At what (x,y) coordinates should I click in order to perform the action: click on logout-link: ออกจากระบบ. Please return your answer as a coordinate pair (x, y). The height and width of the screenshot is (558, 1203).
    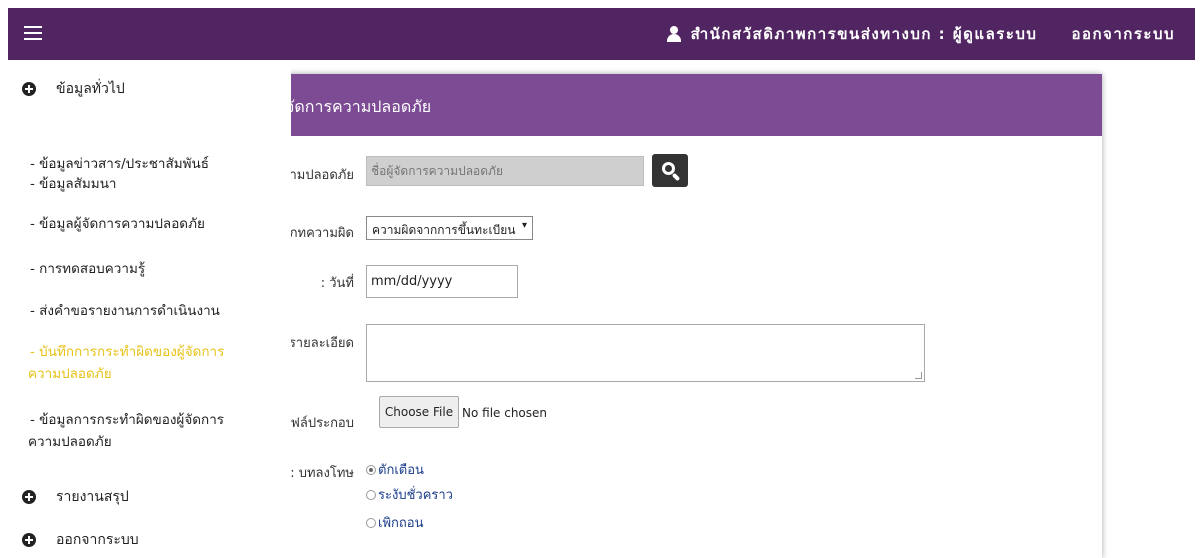
    Looking at the image, I should click on (1123, 34).